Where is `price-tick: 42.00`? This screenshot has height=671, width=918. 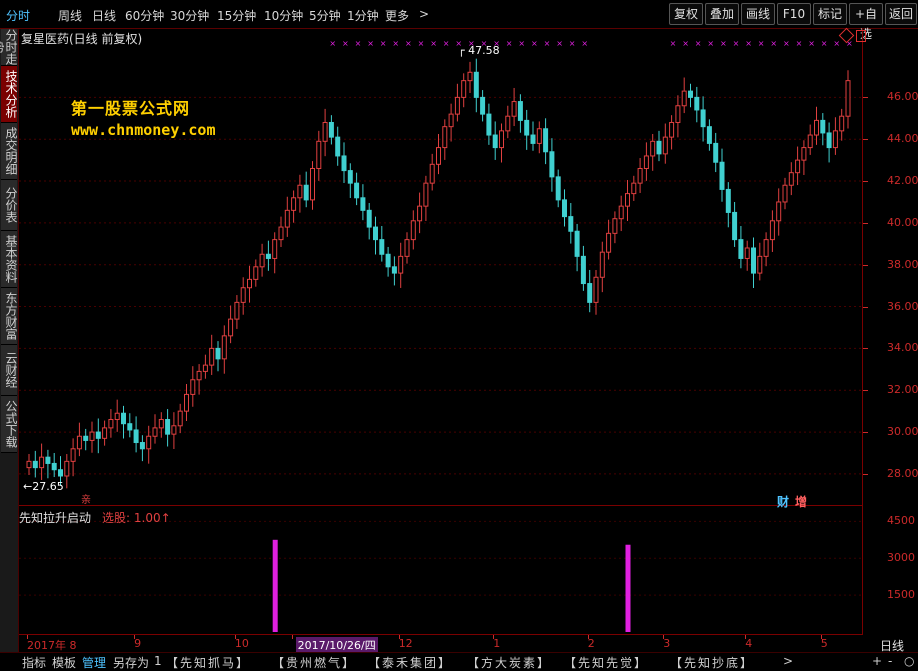 price-tick: 42.00 is located at coordinates (902, 181).